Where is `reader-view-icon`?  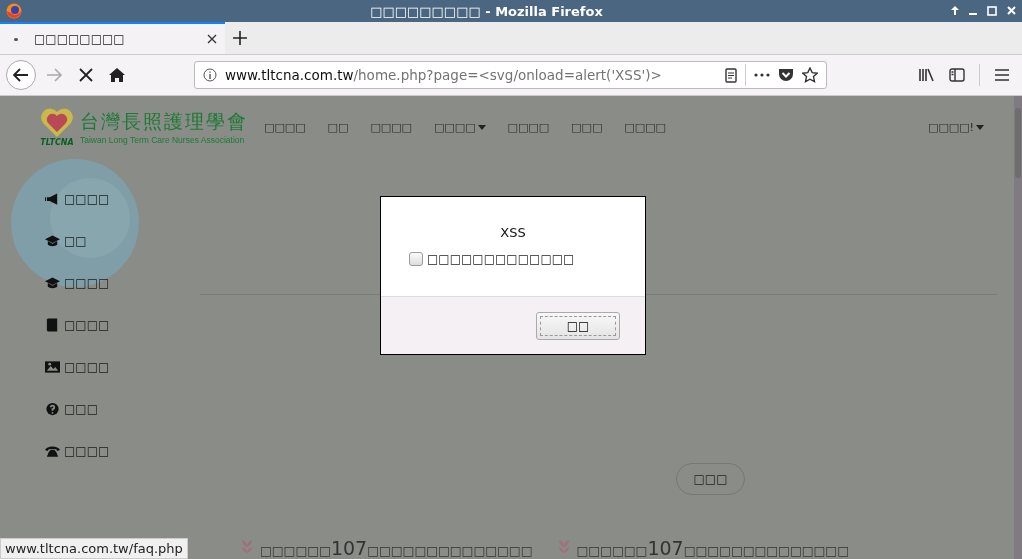 reader-view-icon is located at coordinates (731, 75).